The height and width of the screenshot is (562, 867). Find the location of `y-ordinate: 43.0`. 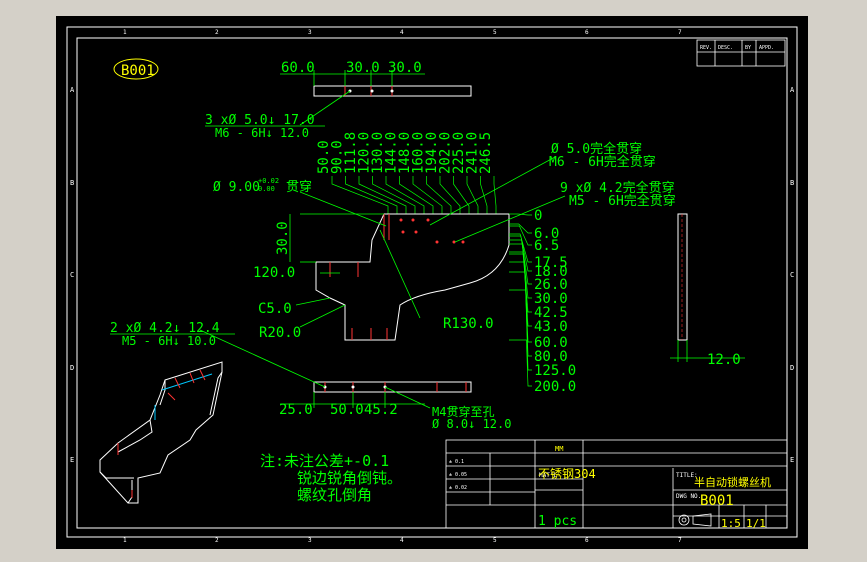

y-ordinate: 43.0 is located at coordinates (551, 327).